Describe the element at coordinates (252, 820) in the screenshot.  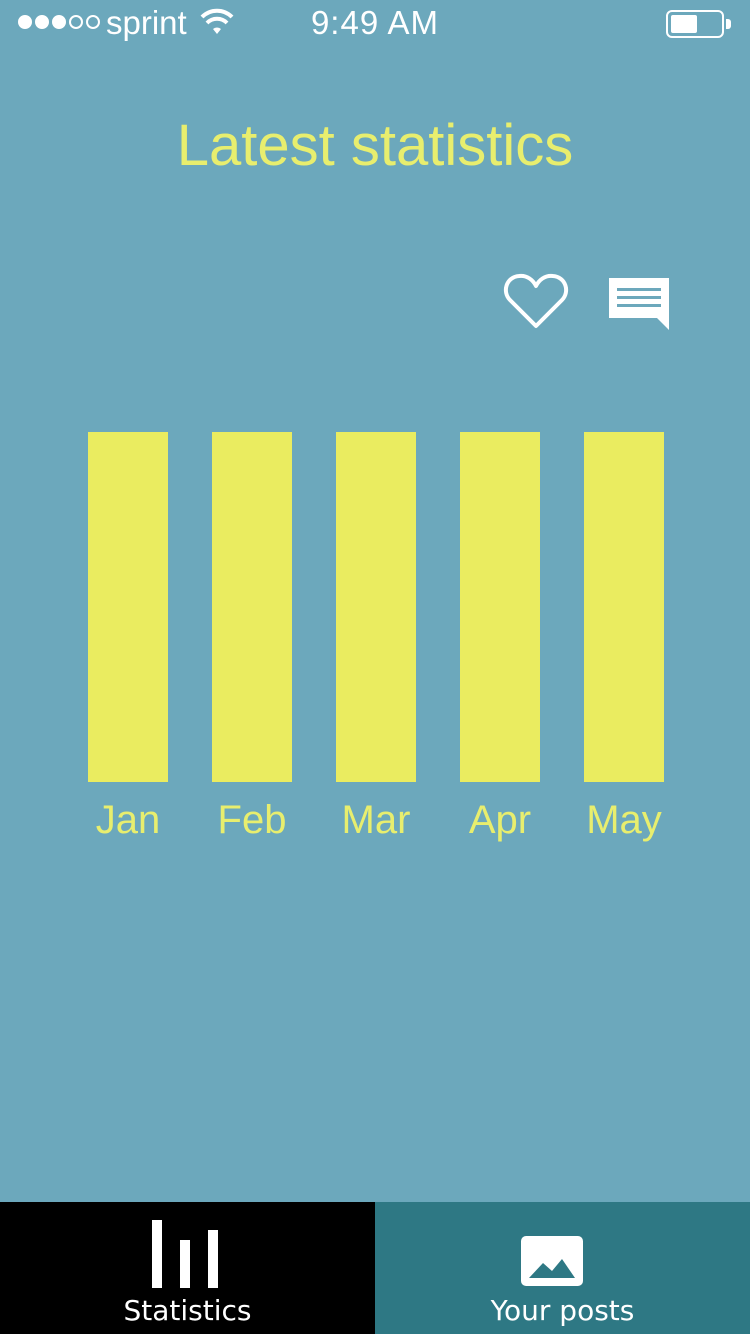
I see `chart-label-feb: Feb` at that location.